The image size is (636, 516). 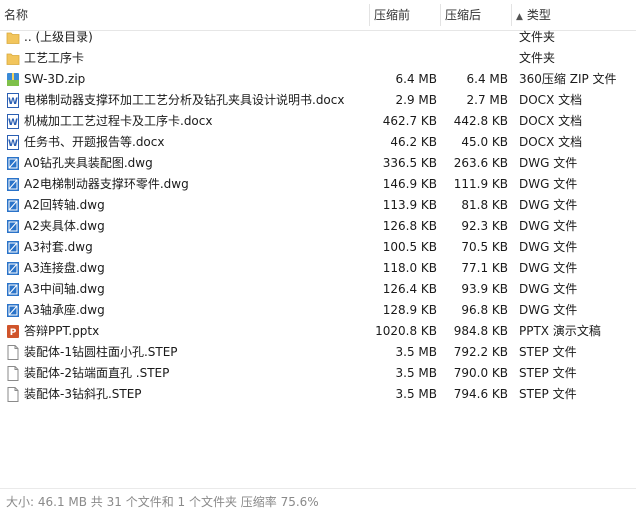 I want to click on svg-text: P, so click(x=13, y=333).